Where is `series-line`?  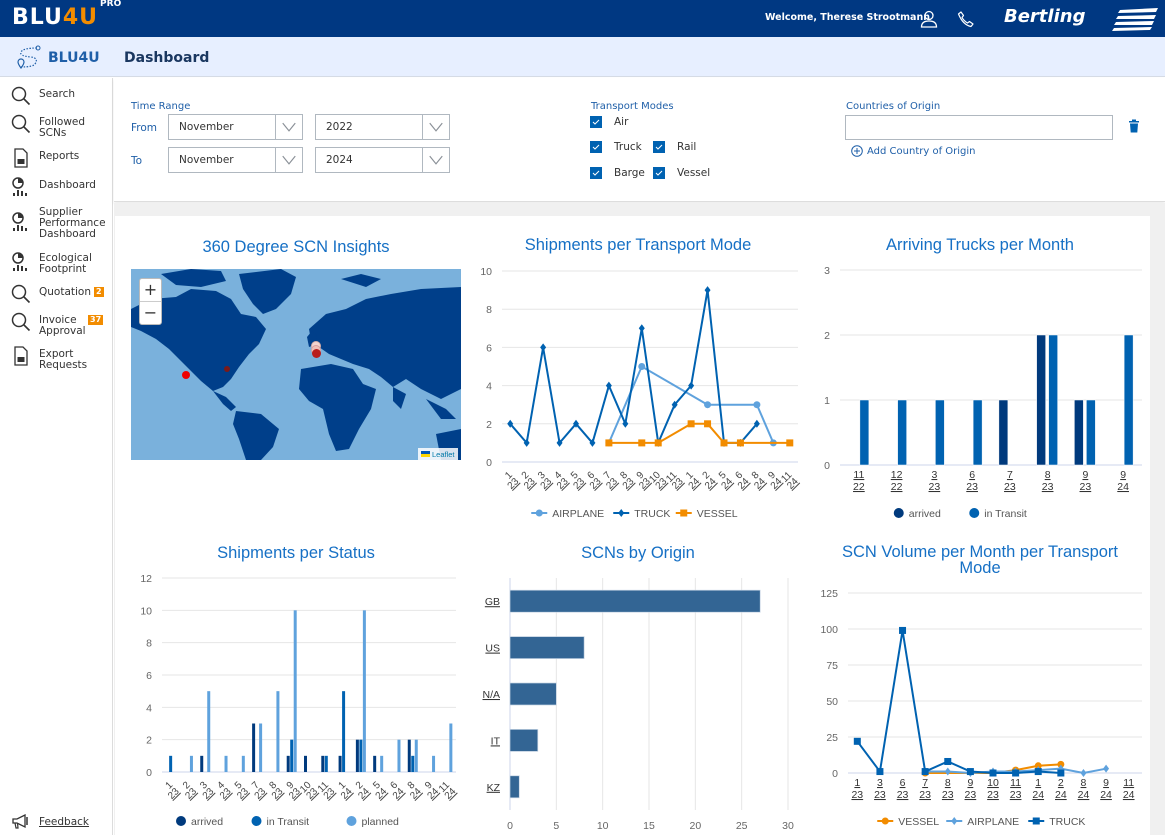 series-line is located at coordinates (958, 702).